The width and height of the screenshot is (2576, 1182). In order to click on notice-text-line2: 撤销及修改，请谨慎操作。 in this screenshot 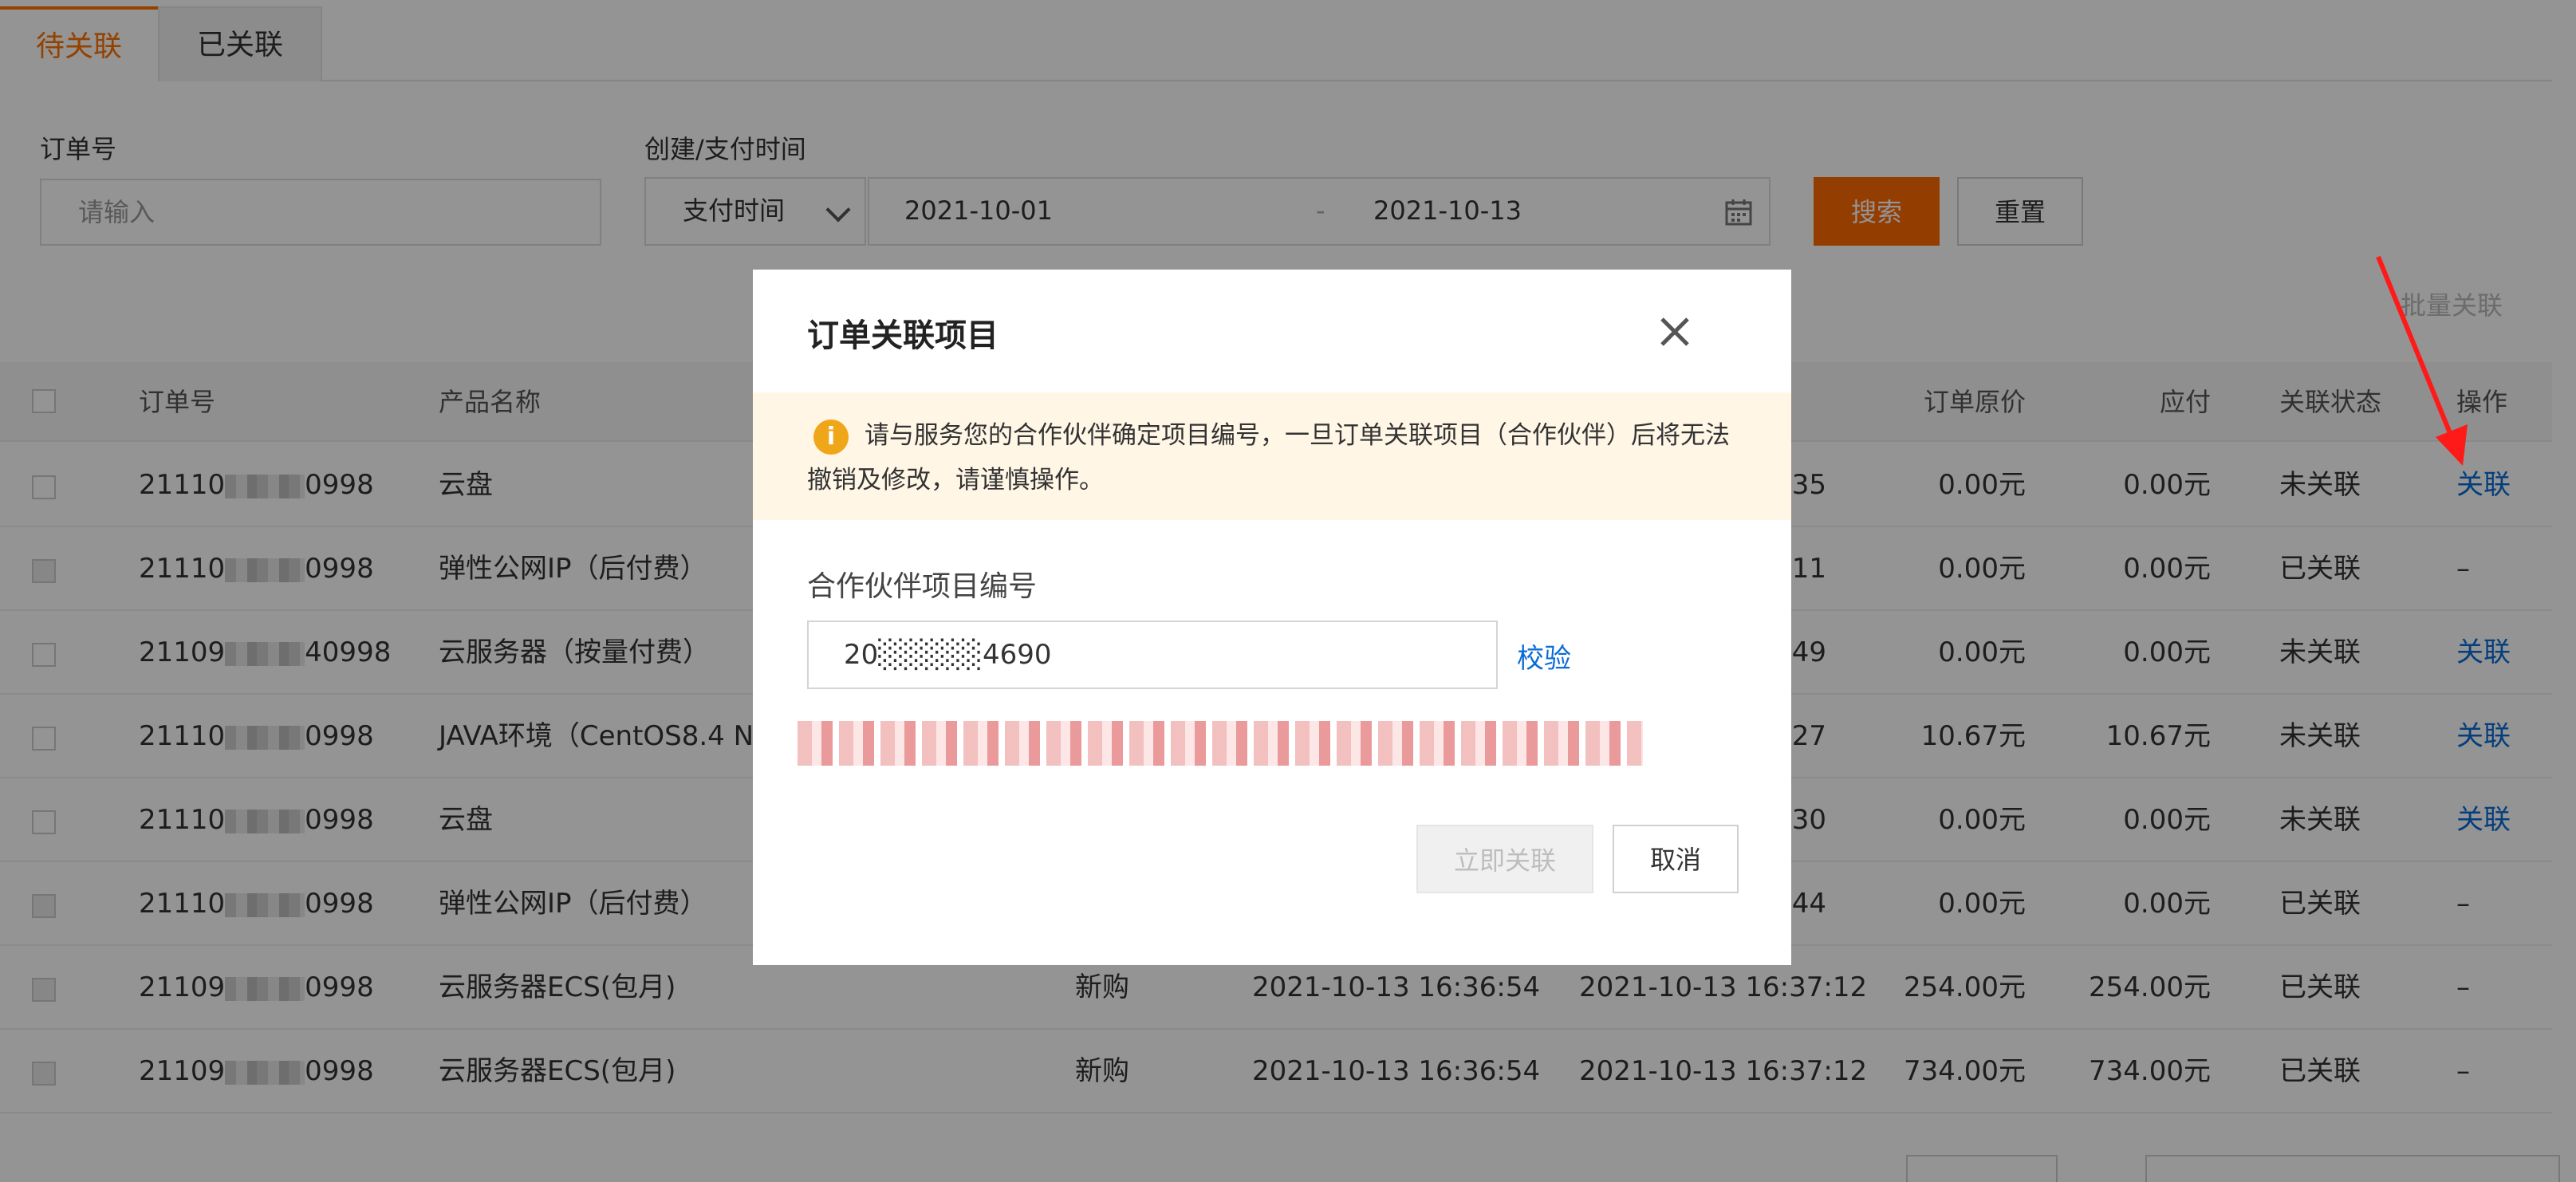, I will do `click(955, 480)`.